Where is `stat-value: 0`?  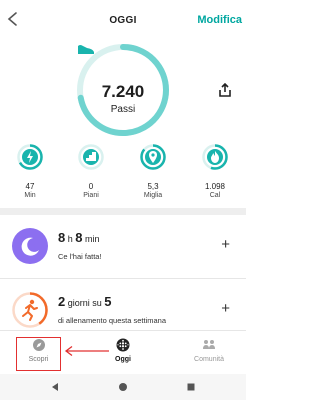
stat-value: 0 is located at coordinates (91, 186).